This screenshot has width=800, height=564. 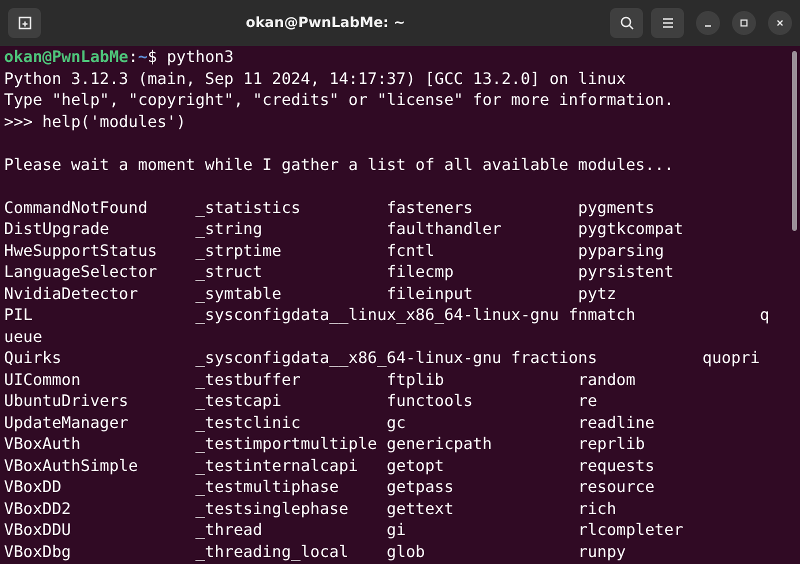 I want to click on terminal-output-line: NvidiaDetector _symtable fileinput pytz, so click(x=311, y=293).